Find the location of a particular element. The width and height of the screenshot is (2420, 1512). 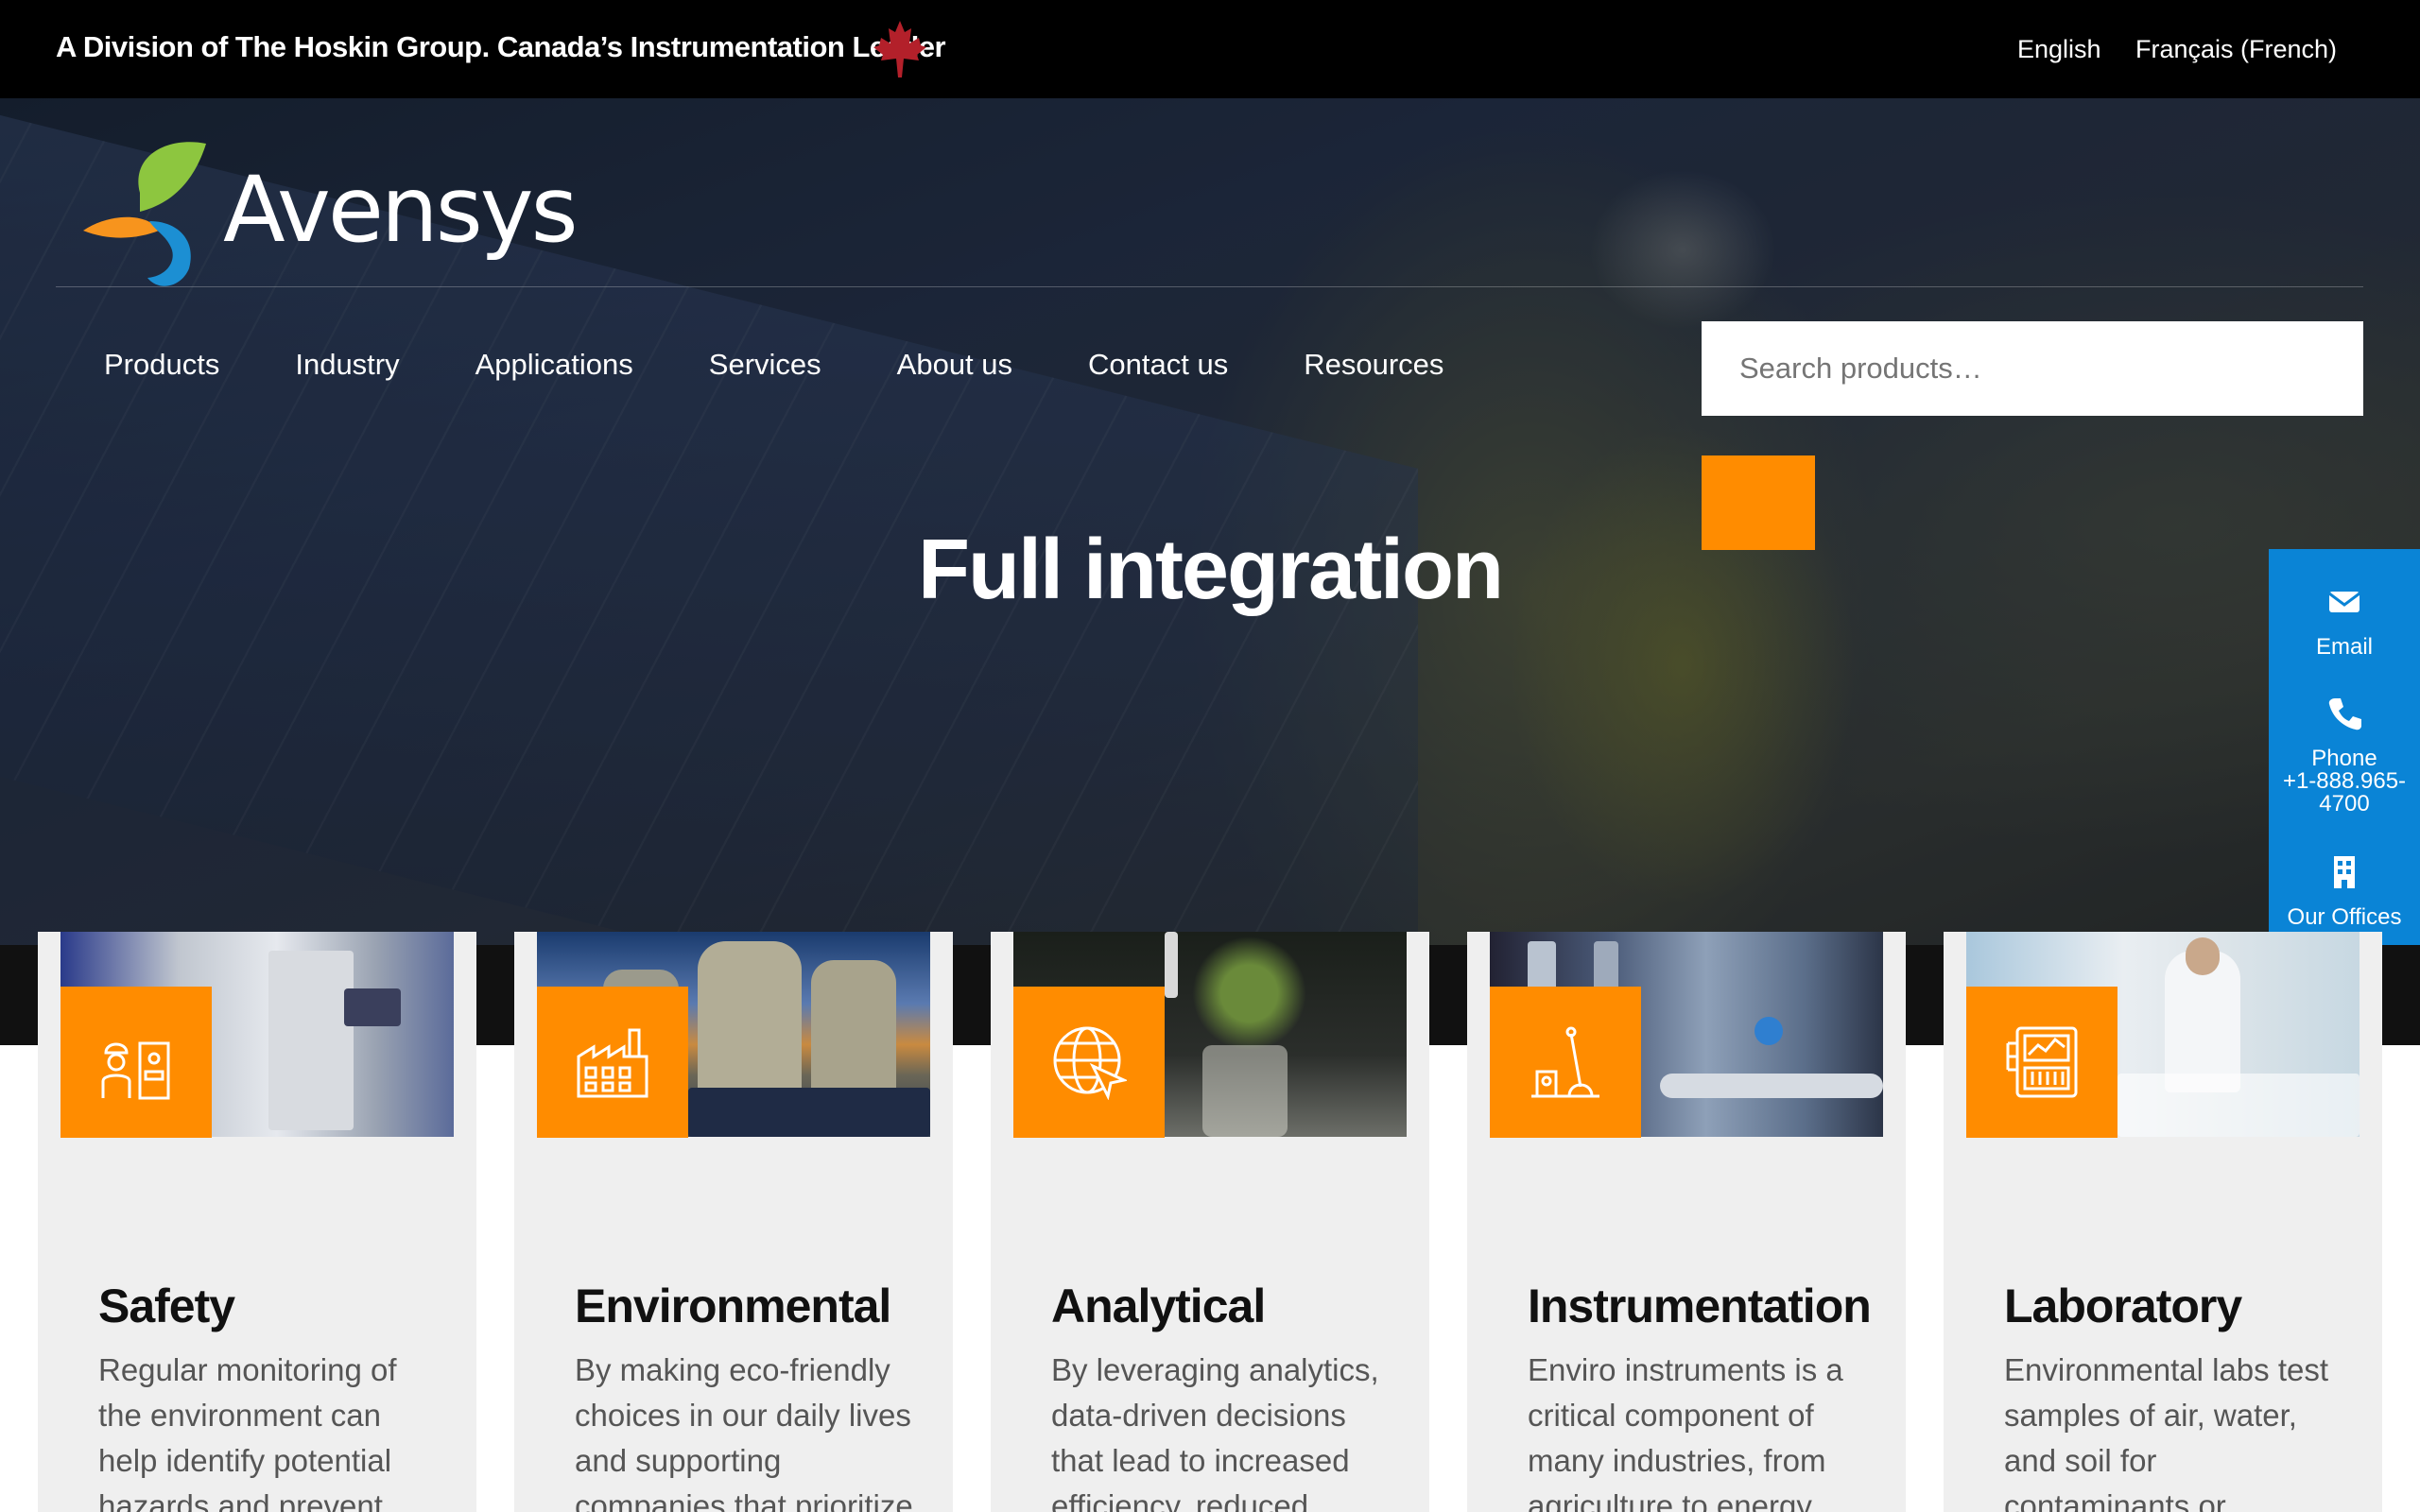

nav-item-contact-us: Contact us is located at coordinates (1158, 365).